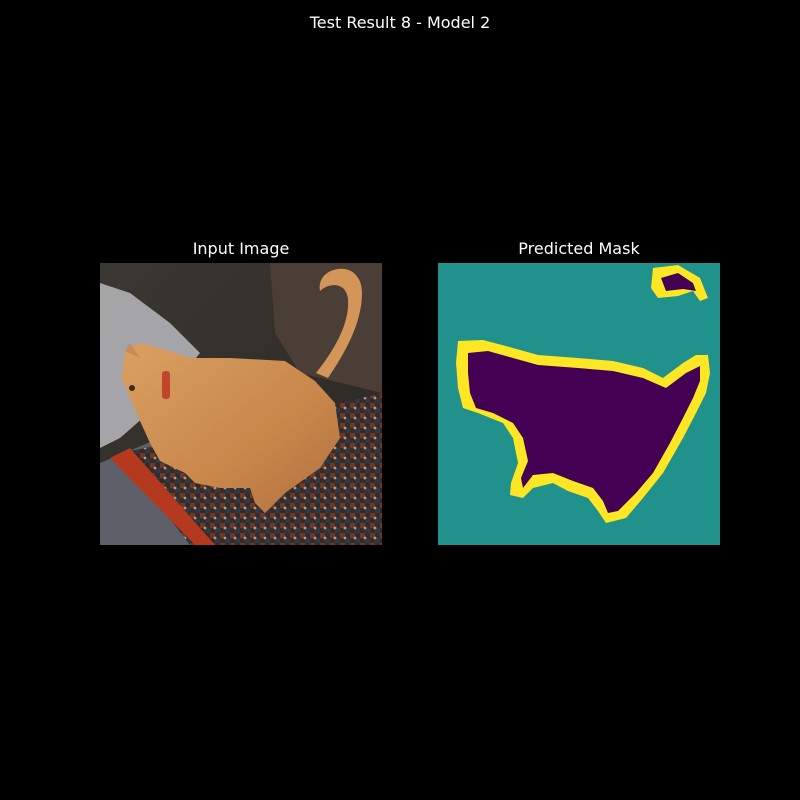 The image size is (800, 800). I want to click on predicted-mask, so click(579, 404).